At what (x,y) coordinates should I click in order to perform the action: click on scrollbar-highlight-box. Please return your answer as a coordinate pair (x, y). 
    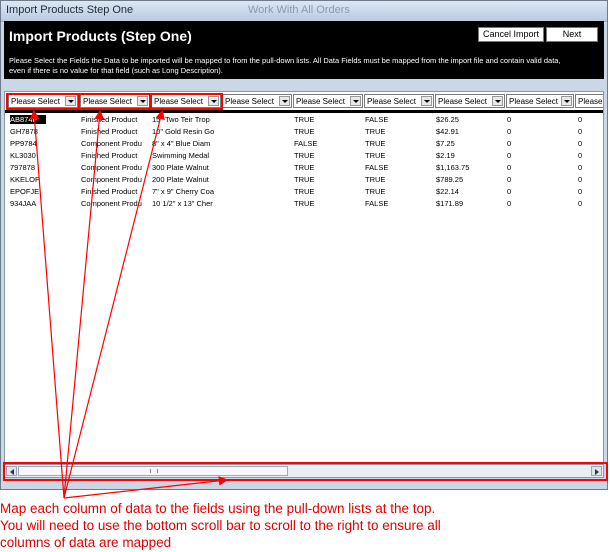
    Looking at the image, I should click on (305, 471).